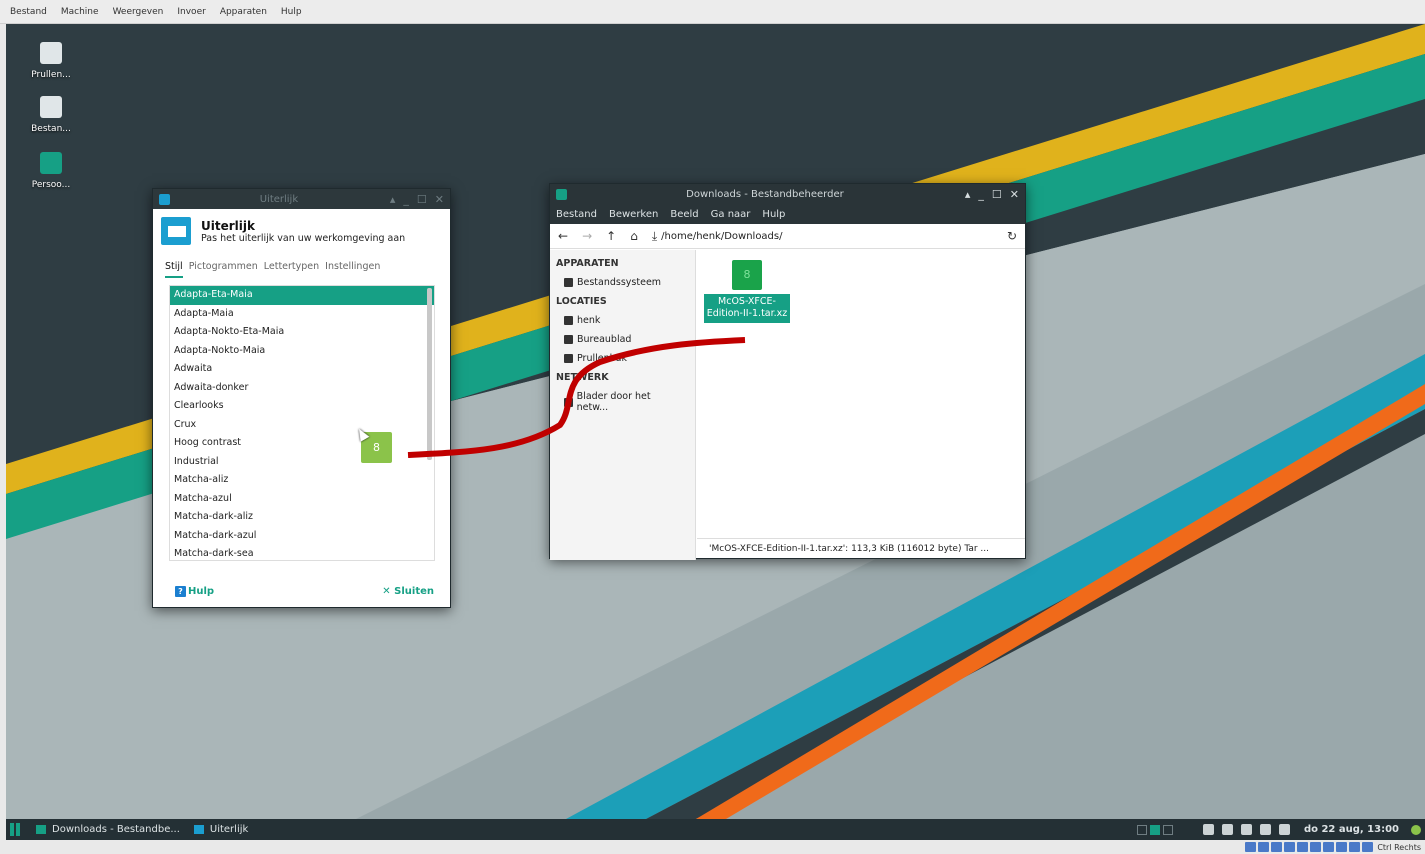  I want to click on vm-display-icon, so click(1329, 847).